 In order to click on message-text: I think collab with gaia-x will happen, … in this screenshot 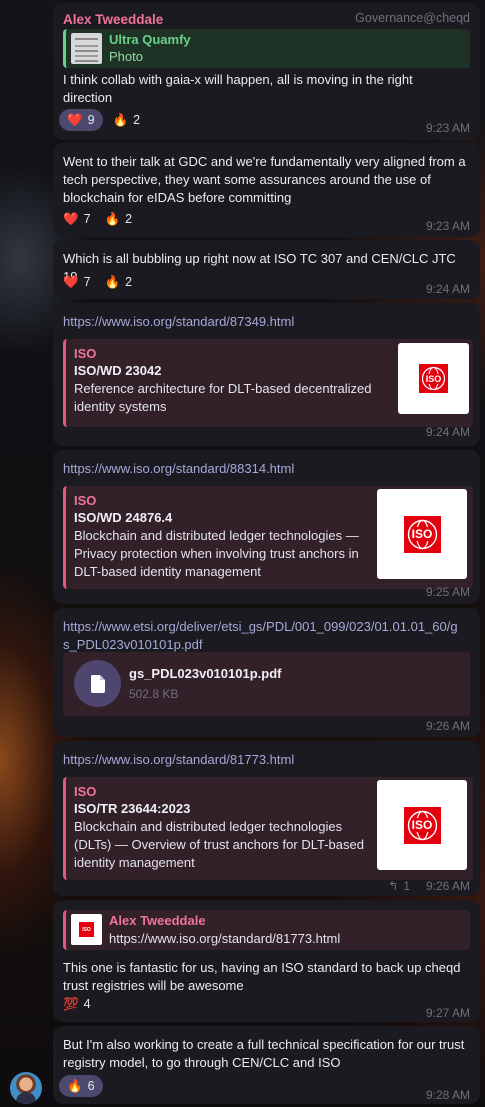, I will do `click(238, 88)`.